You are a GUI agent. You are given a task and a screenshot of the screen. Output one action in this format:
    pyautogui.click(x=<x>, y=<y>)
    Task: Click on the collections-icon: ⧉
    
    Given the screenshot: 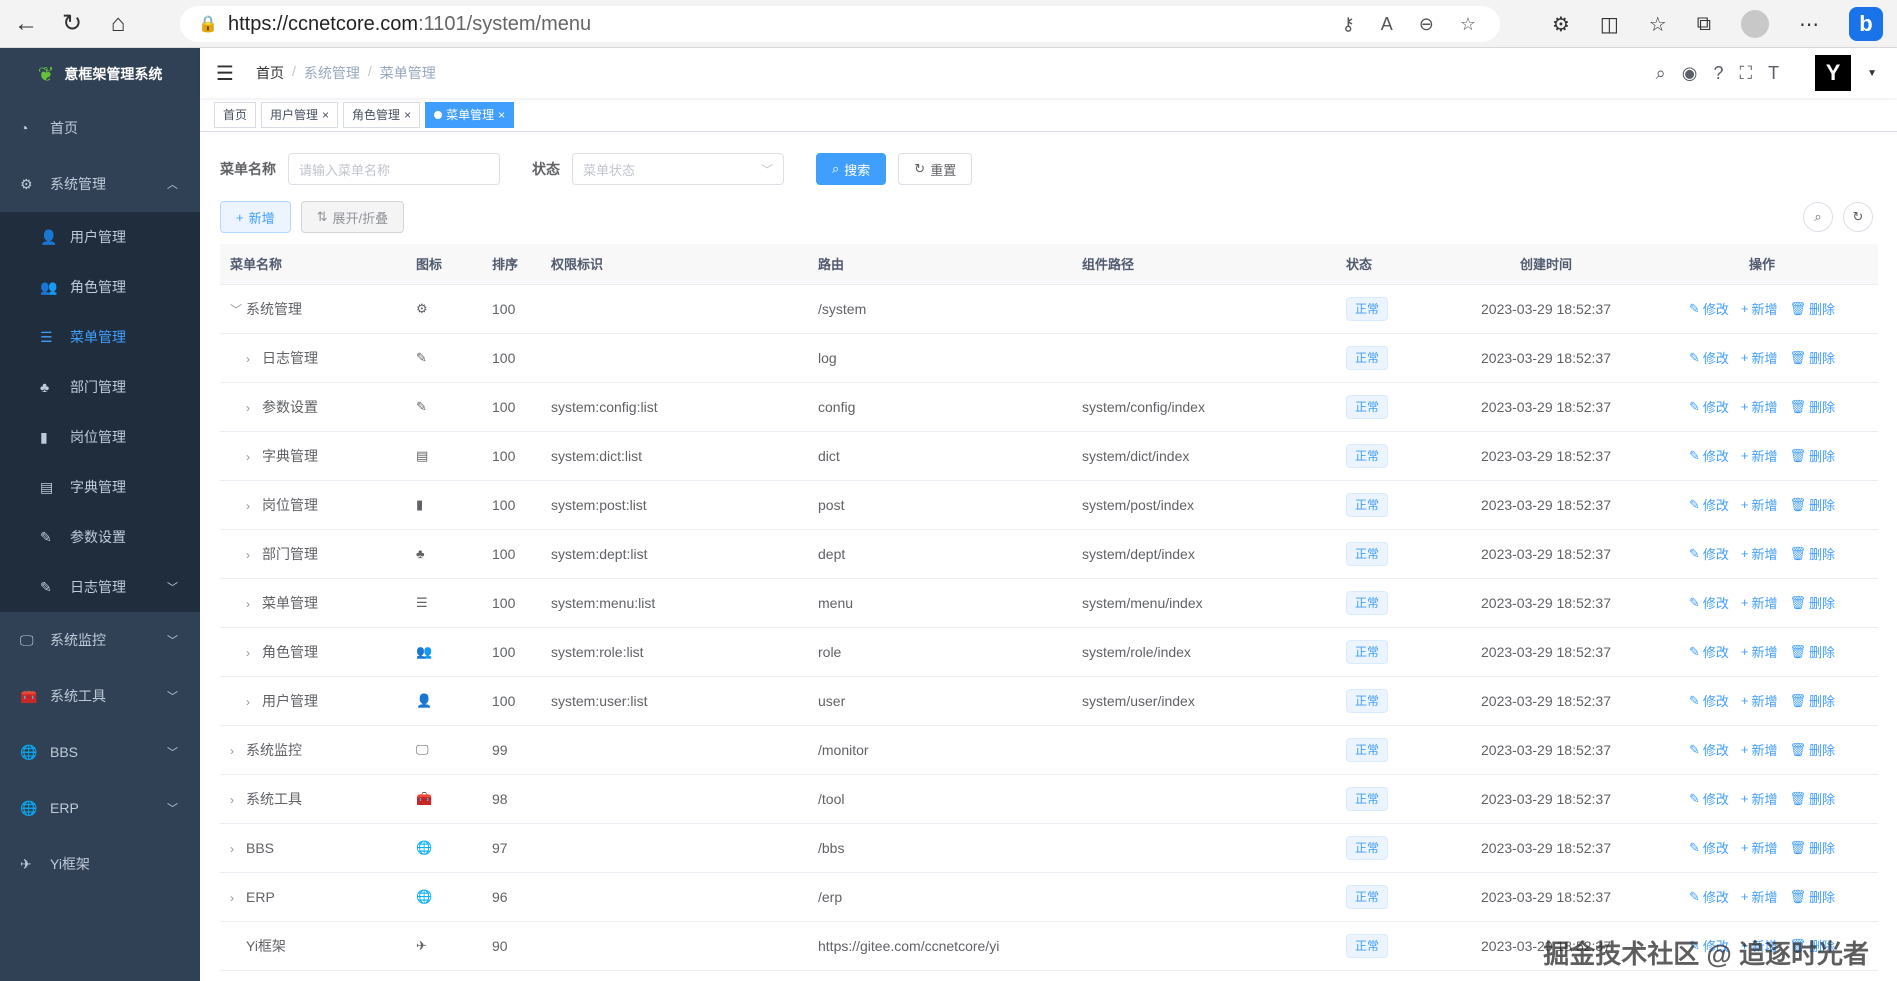 What is the action you would take?
    pyautogui.click(x=1704, y=24)
    